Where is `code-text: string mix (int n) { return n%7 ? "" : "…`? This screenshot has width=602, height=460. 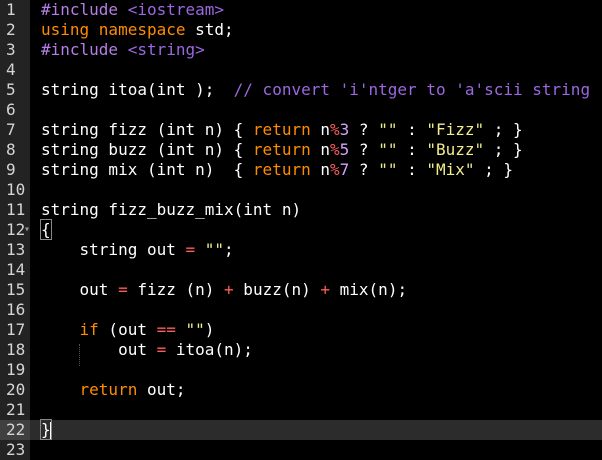 code-text: string mix (int n) { return n%7 ? "" : "… is located at coordinates (277, 170).